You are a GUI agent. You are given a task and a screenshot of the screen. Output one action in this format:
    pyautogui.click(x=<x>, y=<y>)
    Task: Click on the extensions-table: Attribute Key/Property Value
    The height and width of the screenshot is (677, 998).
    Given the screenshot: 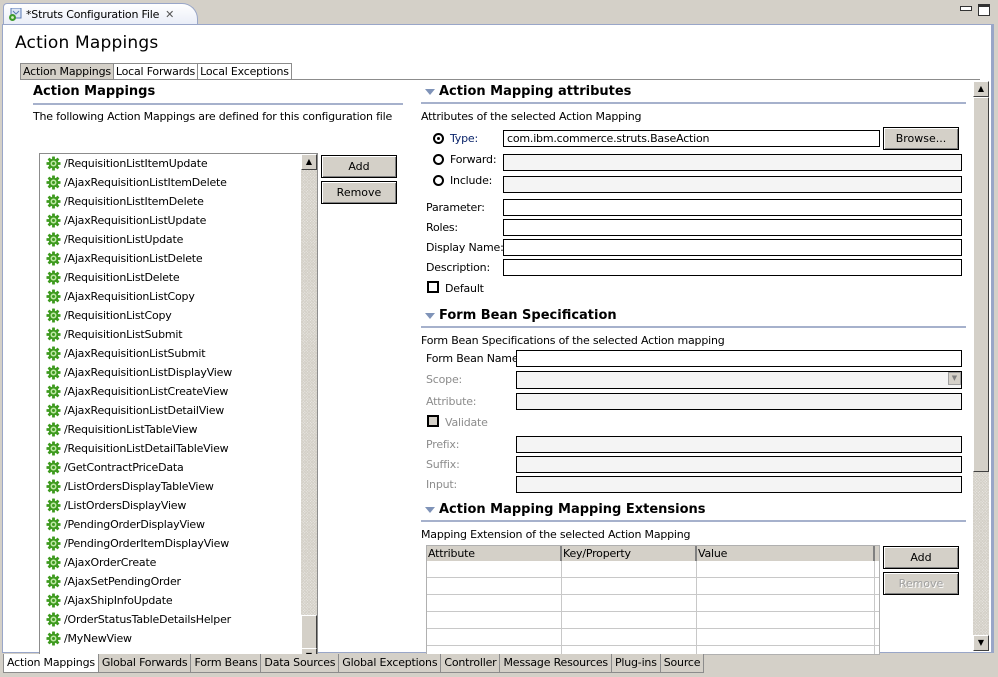 What is the action you would take?
    pyautogui.click(x=653, y=600)
    